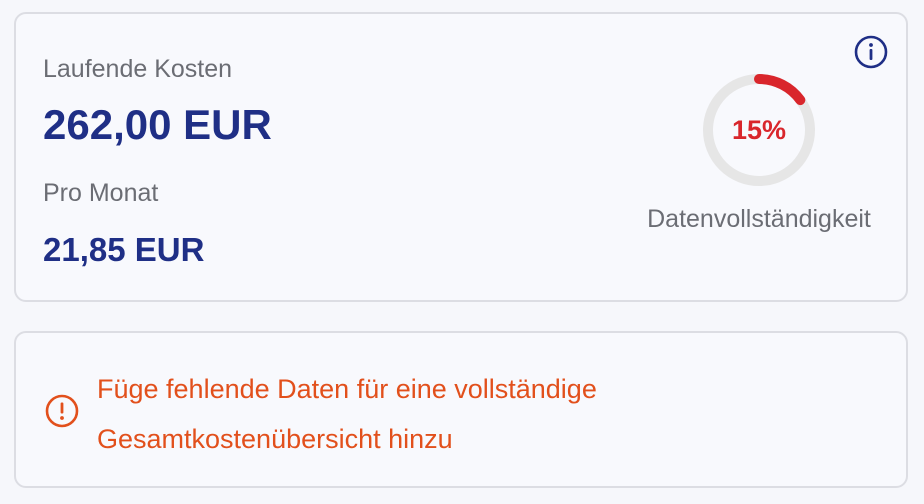 This screenshot has height=504, width=924. What do you see at coordinates (101, 193) in the screenshot?
I see `monthly-costs-label: Pro Monat` at bounding box center [101, 193].